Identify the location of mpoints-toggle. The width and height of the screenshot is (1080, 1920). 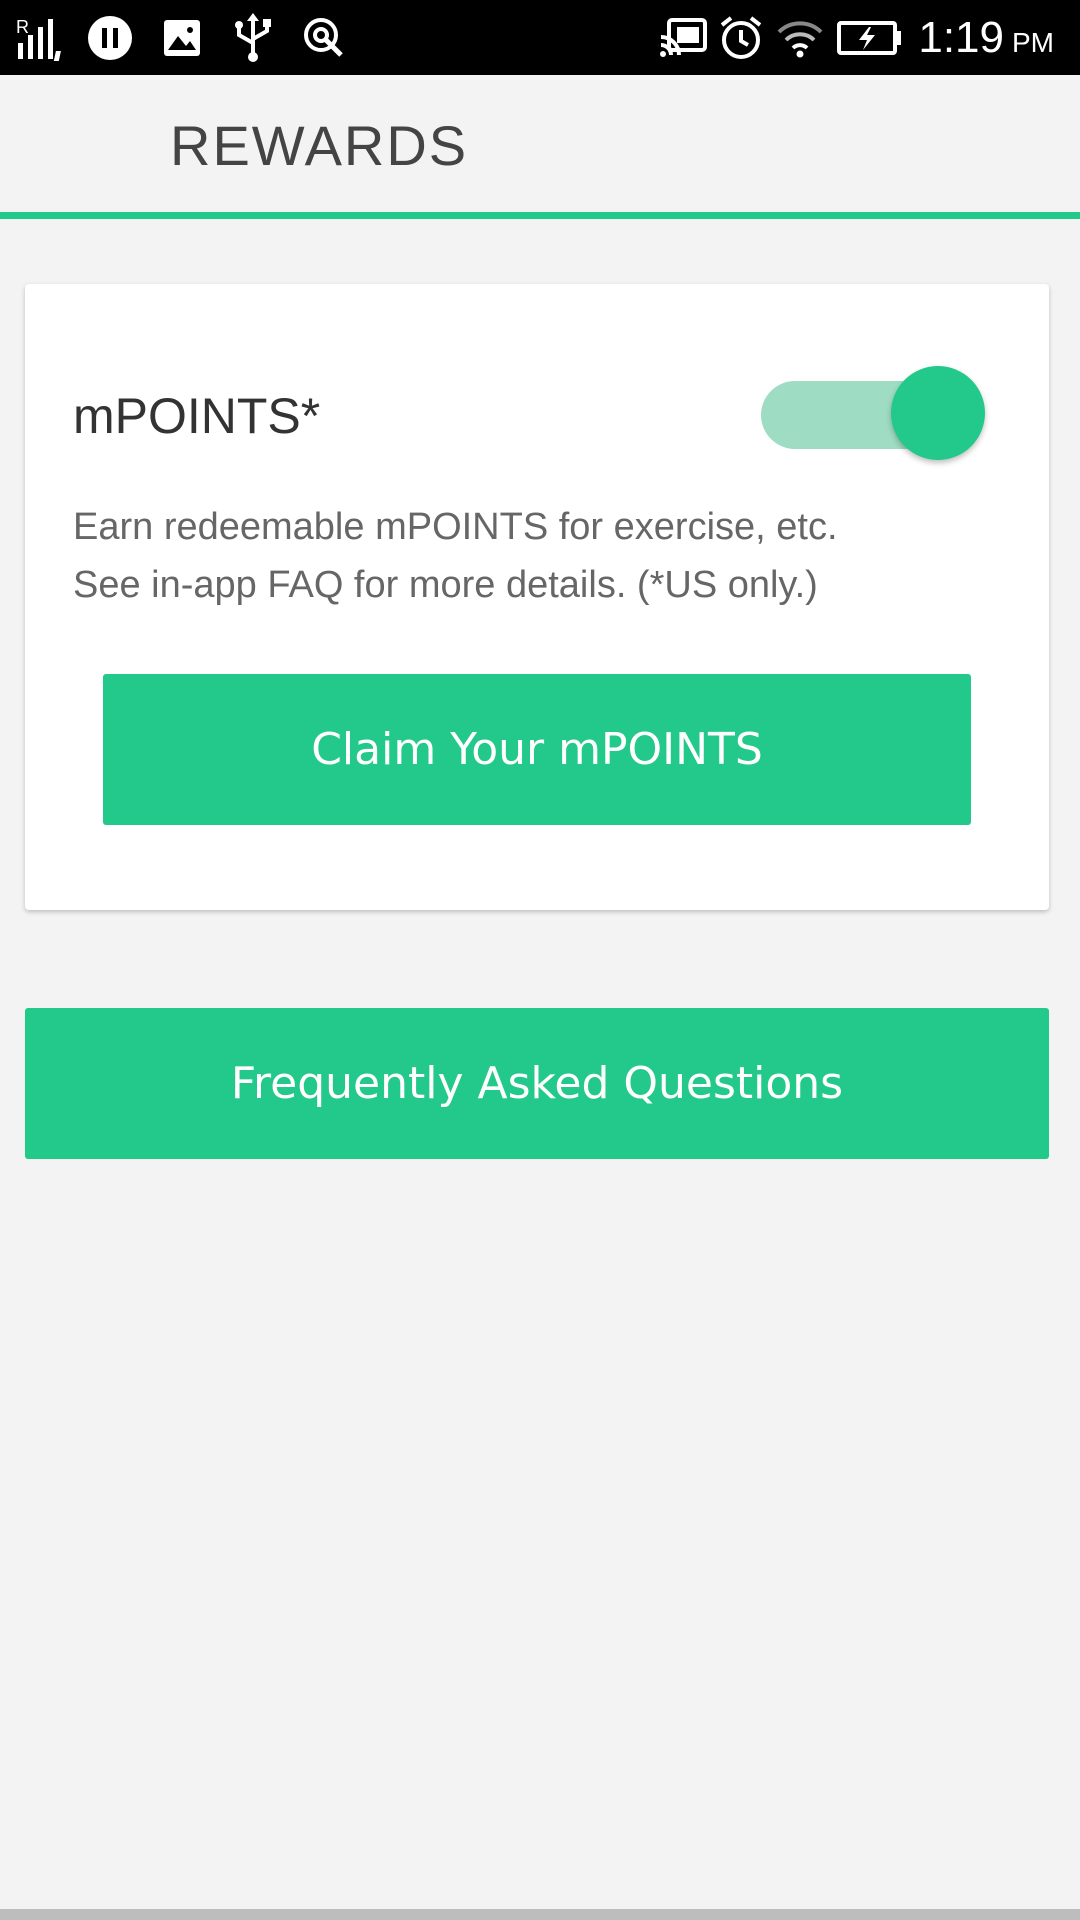
(873, 412).